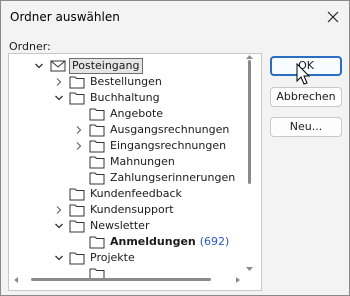  What do you see at coordinates (126, 81) in the screenshot?
I see `tree-item-label: Bestellungen` at bounding box center [126, 81].